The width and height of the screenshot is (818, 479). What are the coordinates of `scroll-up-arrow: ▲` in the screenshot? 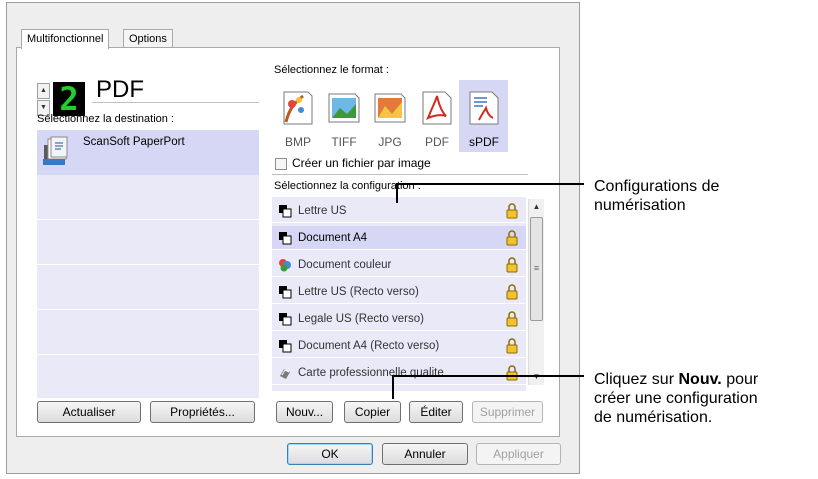 It's located at (536, 207).